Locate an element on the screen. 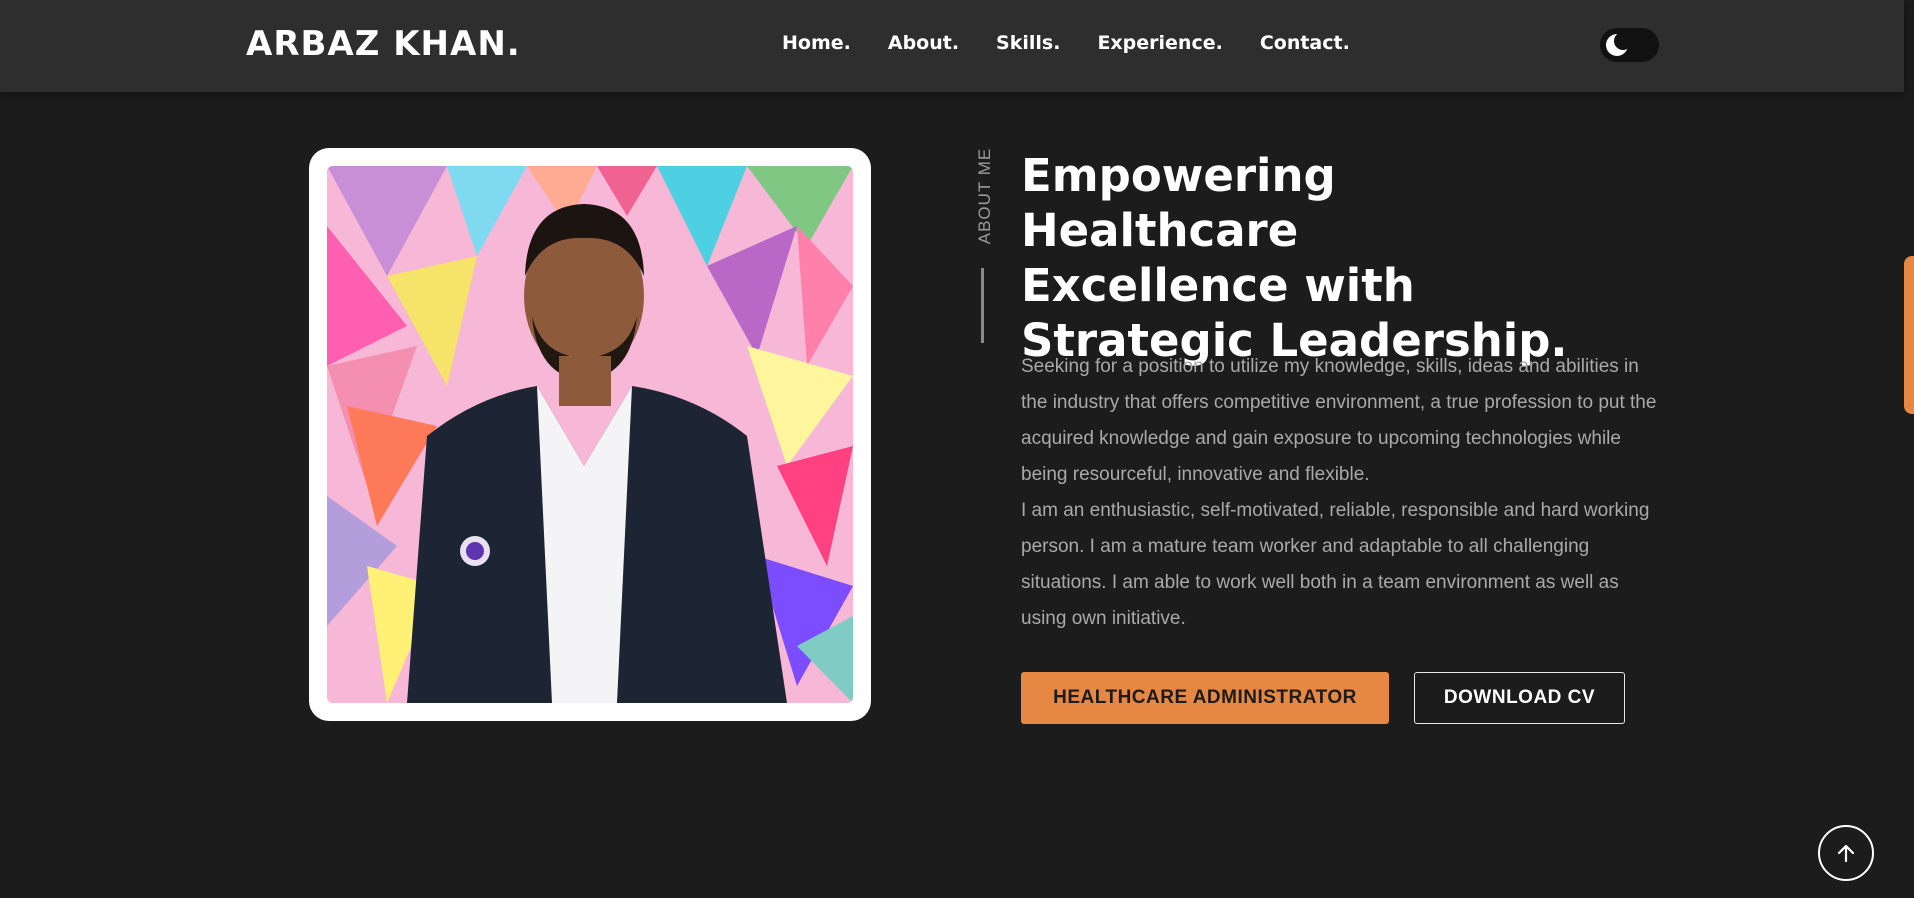 The width and height of the screenshot is (1914, 898). heading-line-1: Empowering Healthcare is located at coordinates (1178, 203).